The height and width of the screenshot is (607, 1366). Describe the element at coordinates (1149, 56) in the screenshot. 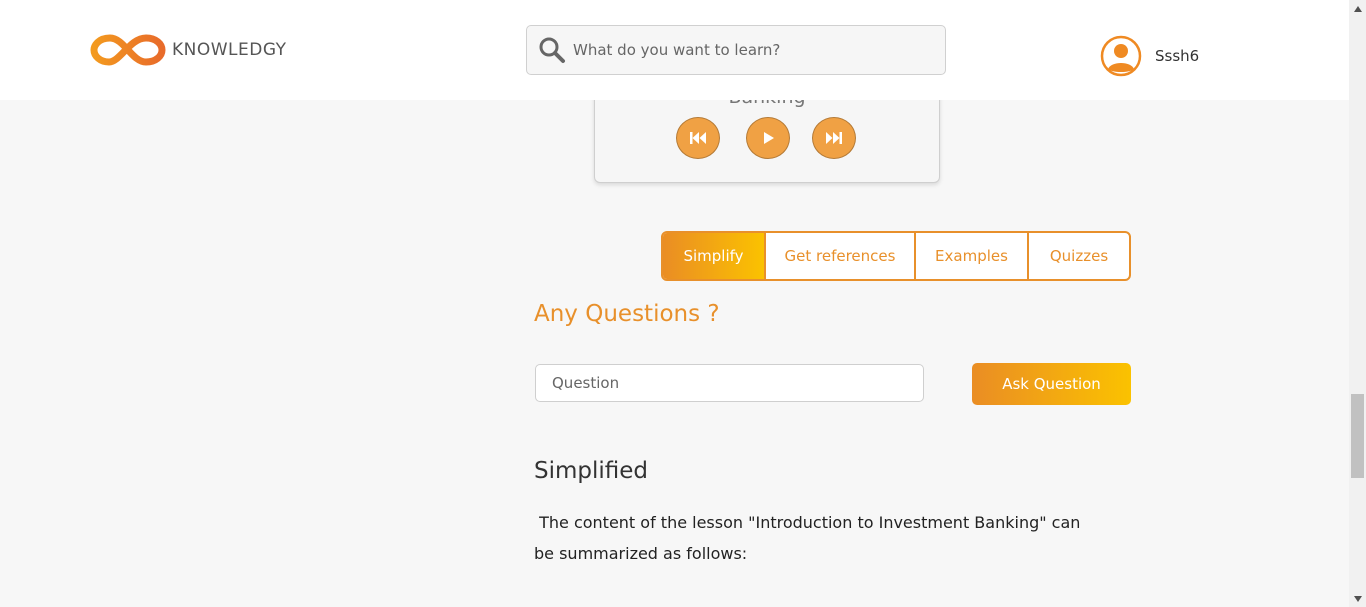

I see `user-menu: Sssh6` at that location.